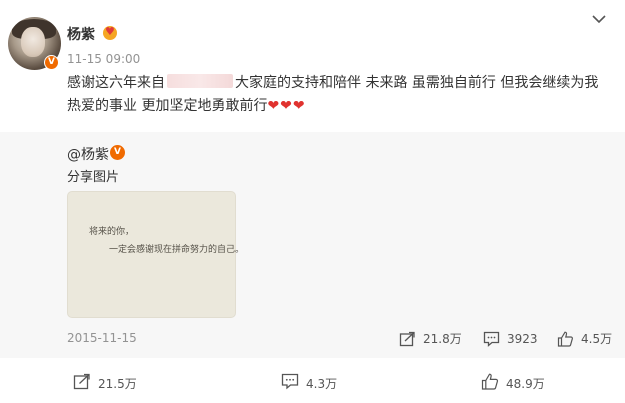 Image resolution: width=625 pixels, height=403 pixels. I want to click on repost-text: 分享图片, so click(93, 177).